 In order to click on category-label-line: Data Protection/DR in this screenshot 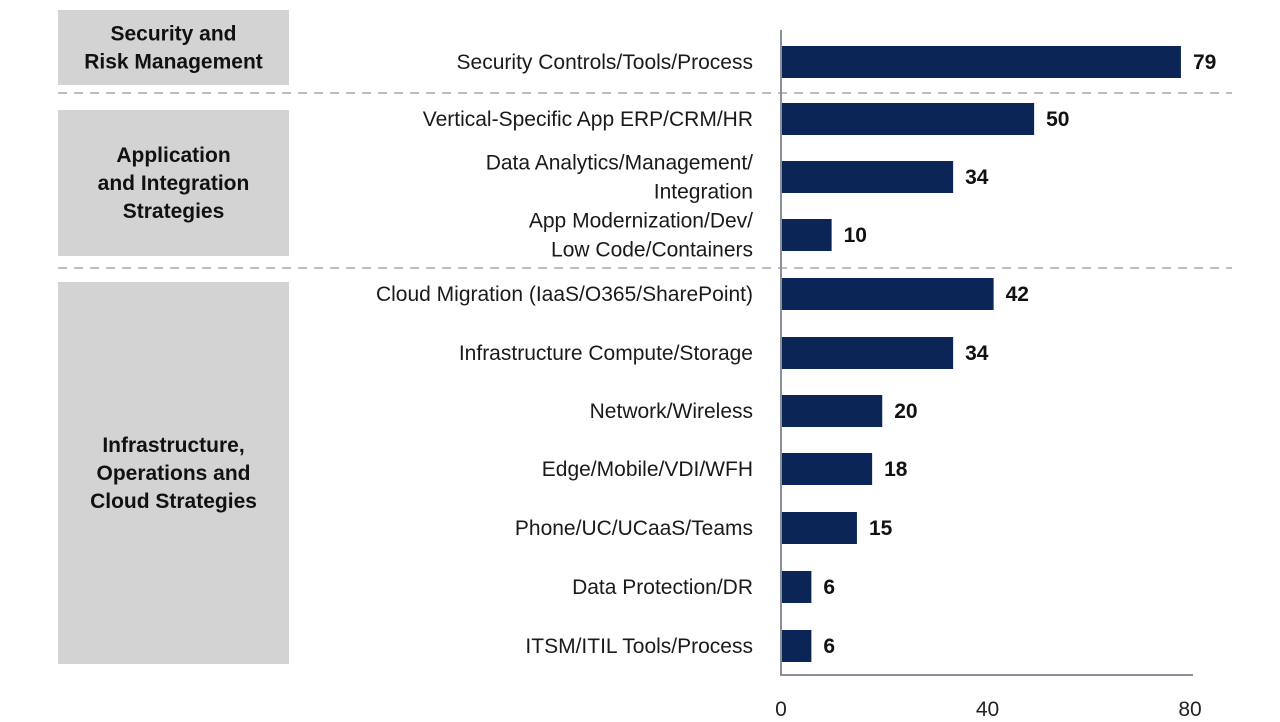, I will do `click(662, 587)`.